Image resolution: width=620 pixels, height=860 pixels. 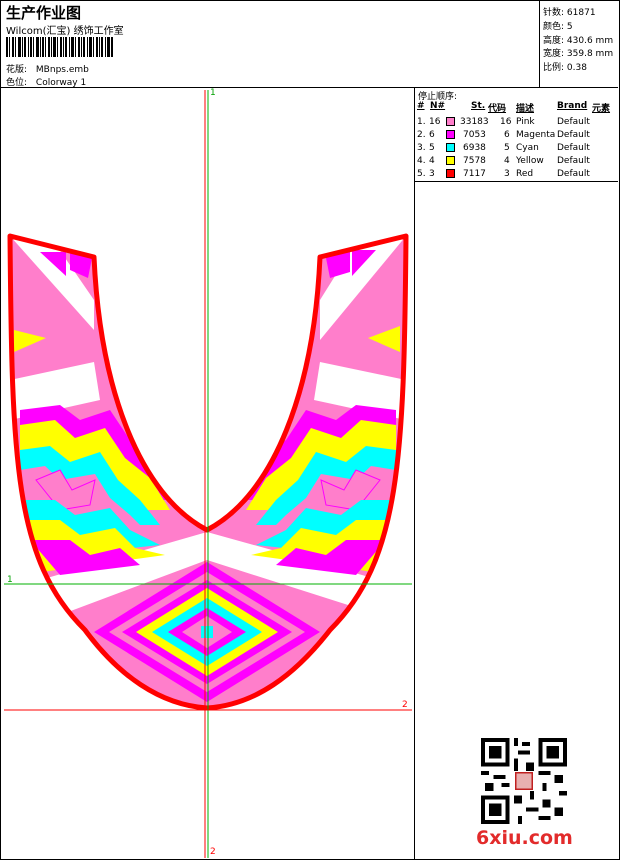 What do you see at coordinates (507, 161) in the screenshot?
I see `row-code: 4` at bounding box center [507, 161].